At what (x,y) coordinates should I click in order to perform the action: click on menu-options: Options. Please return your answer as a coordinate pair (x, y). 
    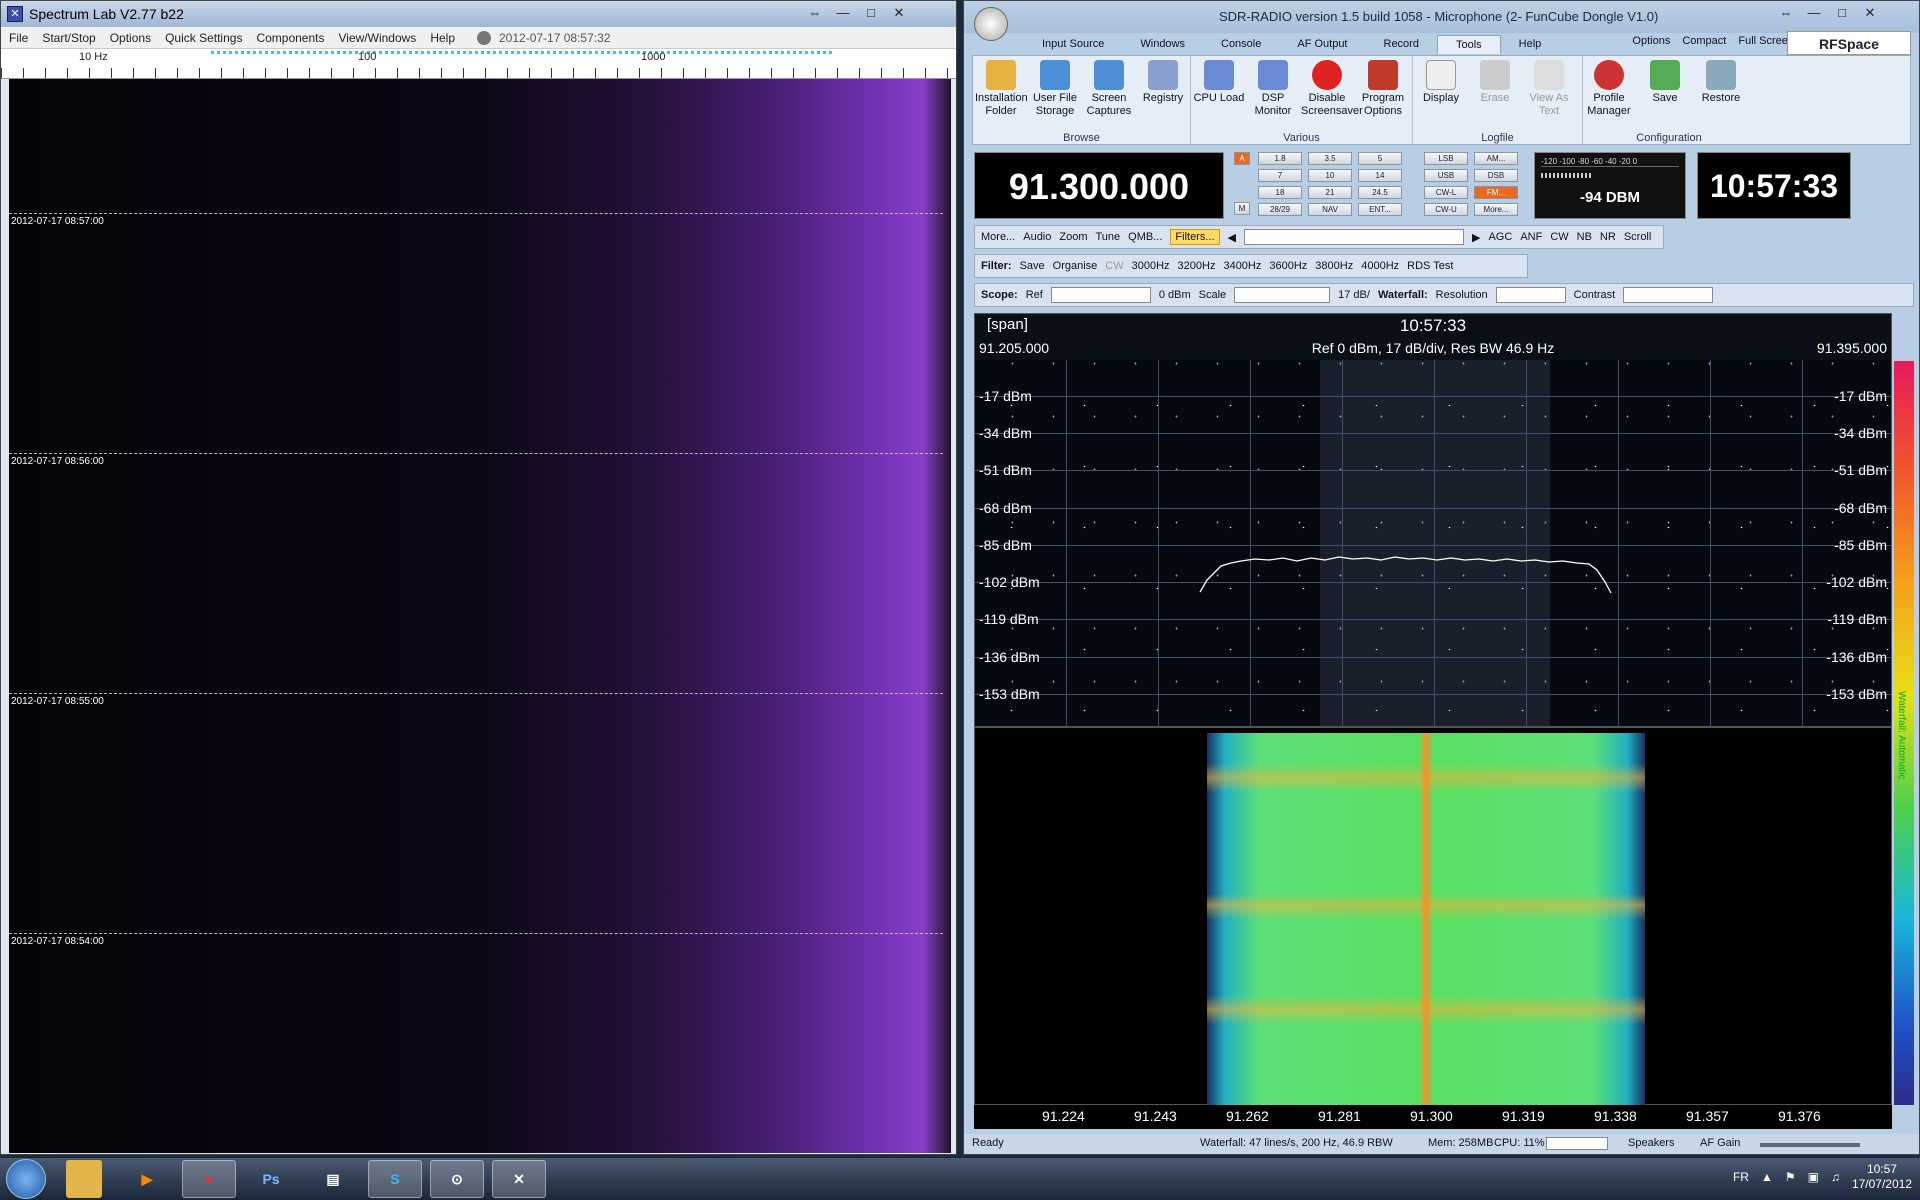
    Looking at the image, I should click on (130, 38).